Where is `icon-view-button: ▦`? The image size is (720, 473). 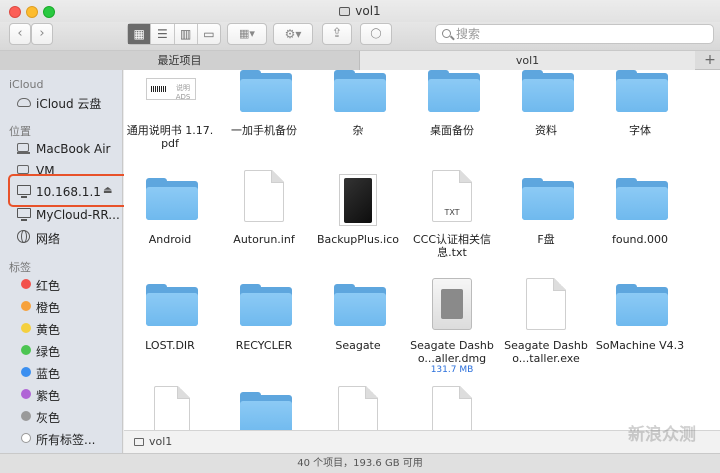 icon-view-button: ▦ is located at coordinates (140, 34).